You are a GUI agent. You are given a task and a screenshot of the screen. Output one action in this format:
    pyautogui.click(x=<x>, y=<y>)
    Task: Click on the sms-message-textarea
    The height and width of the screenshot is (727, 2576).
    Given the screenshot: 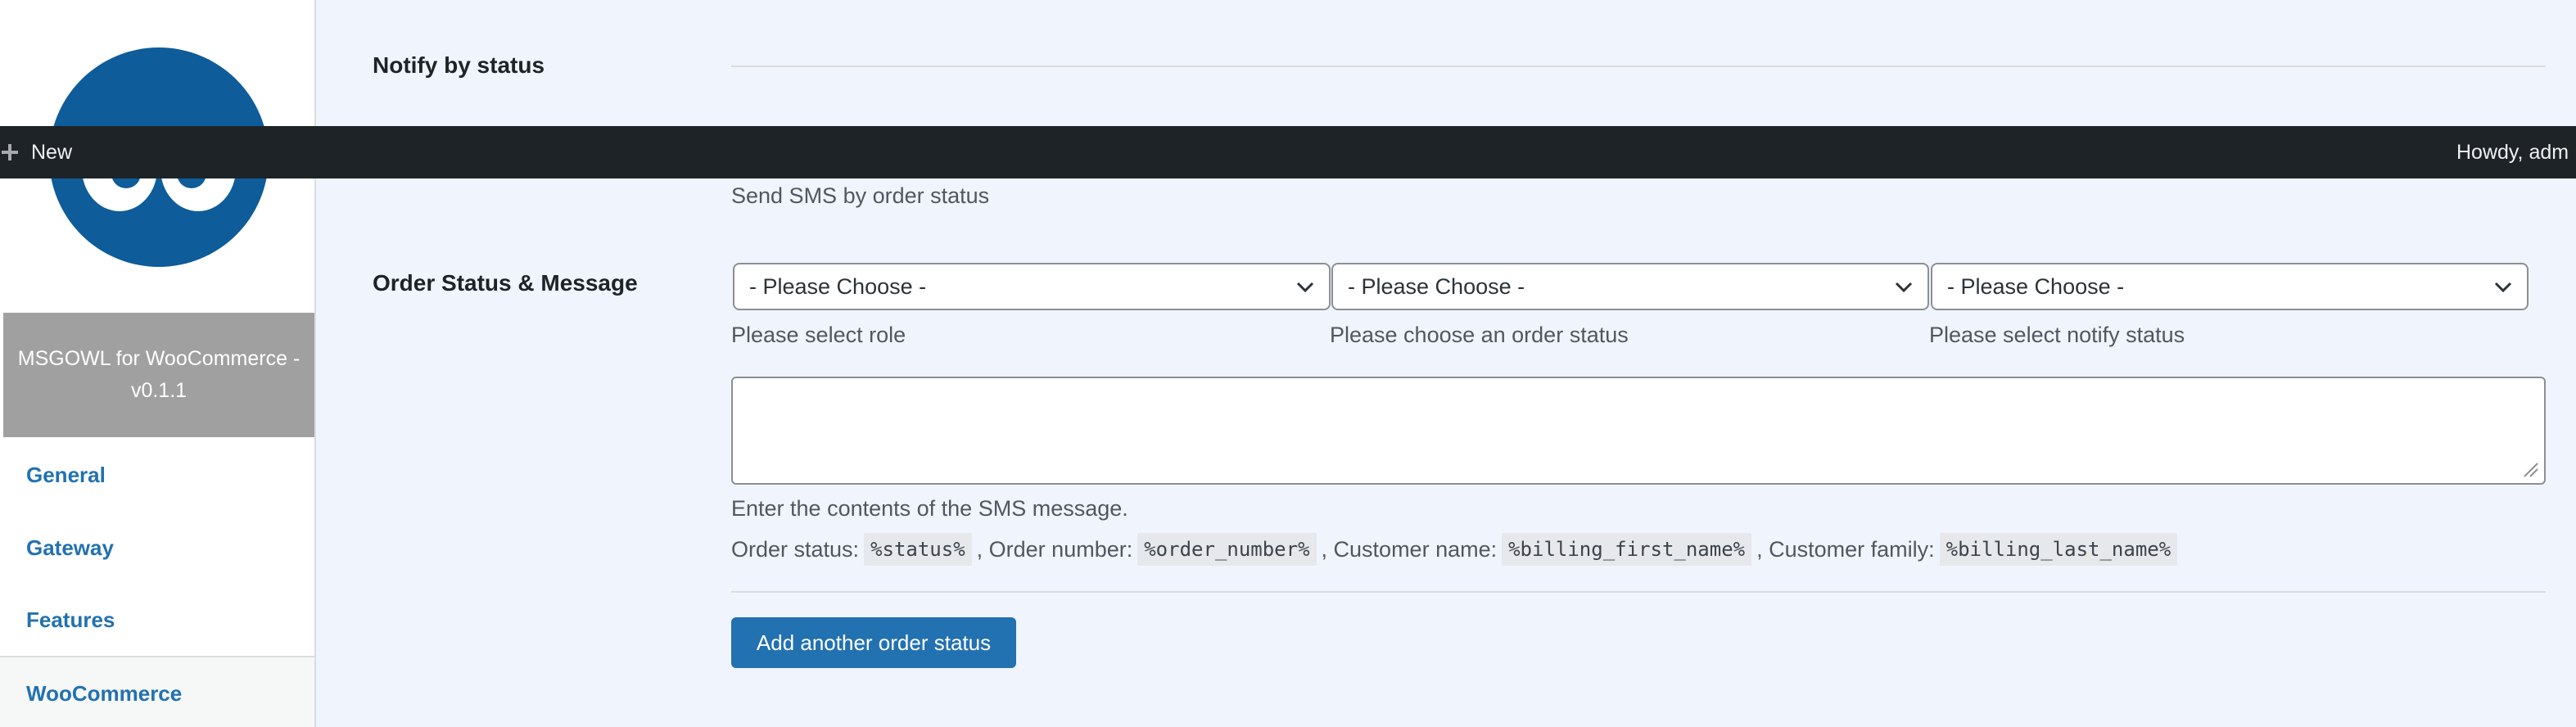 What is the action you would take?
    pyautogui.click(x=1638, y=431)
    